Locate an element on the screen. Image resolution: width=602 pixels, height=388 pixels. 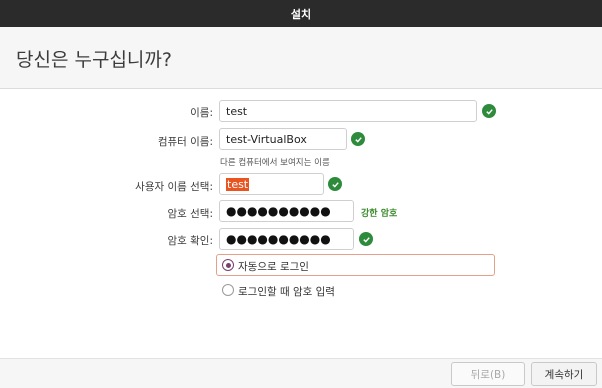
computer-name-input-value: test-VirtualBox is located at coordinates (266, 139).